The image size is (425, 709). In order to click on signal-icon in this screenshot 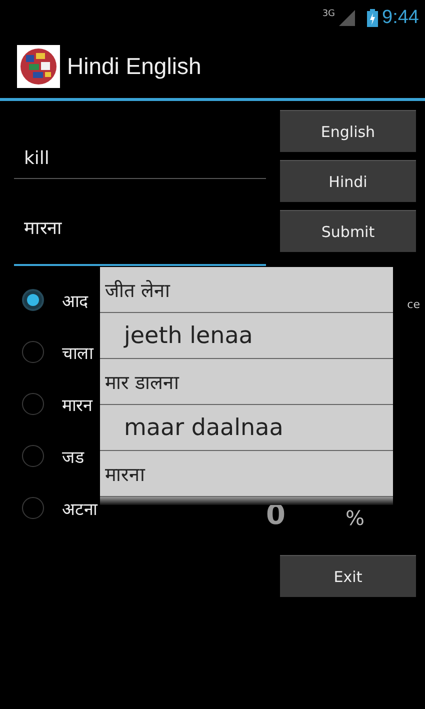, I will do `click(347, 18)`.